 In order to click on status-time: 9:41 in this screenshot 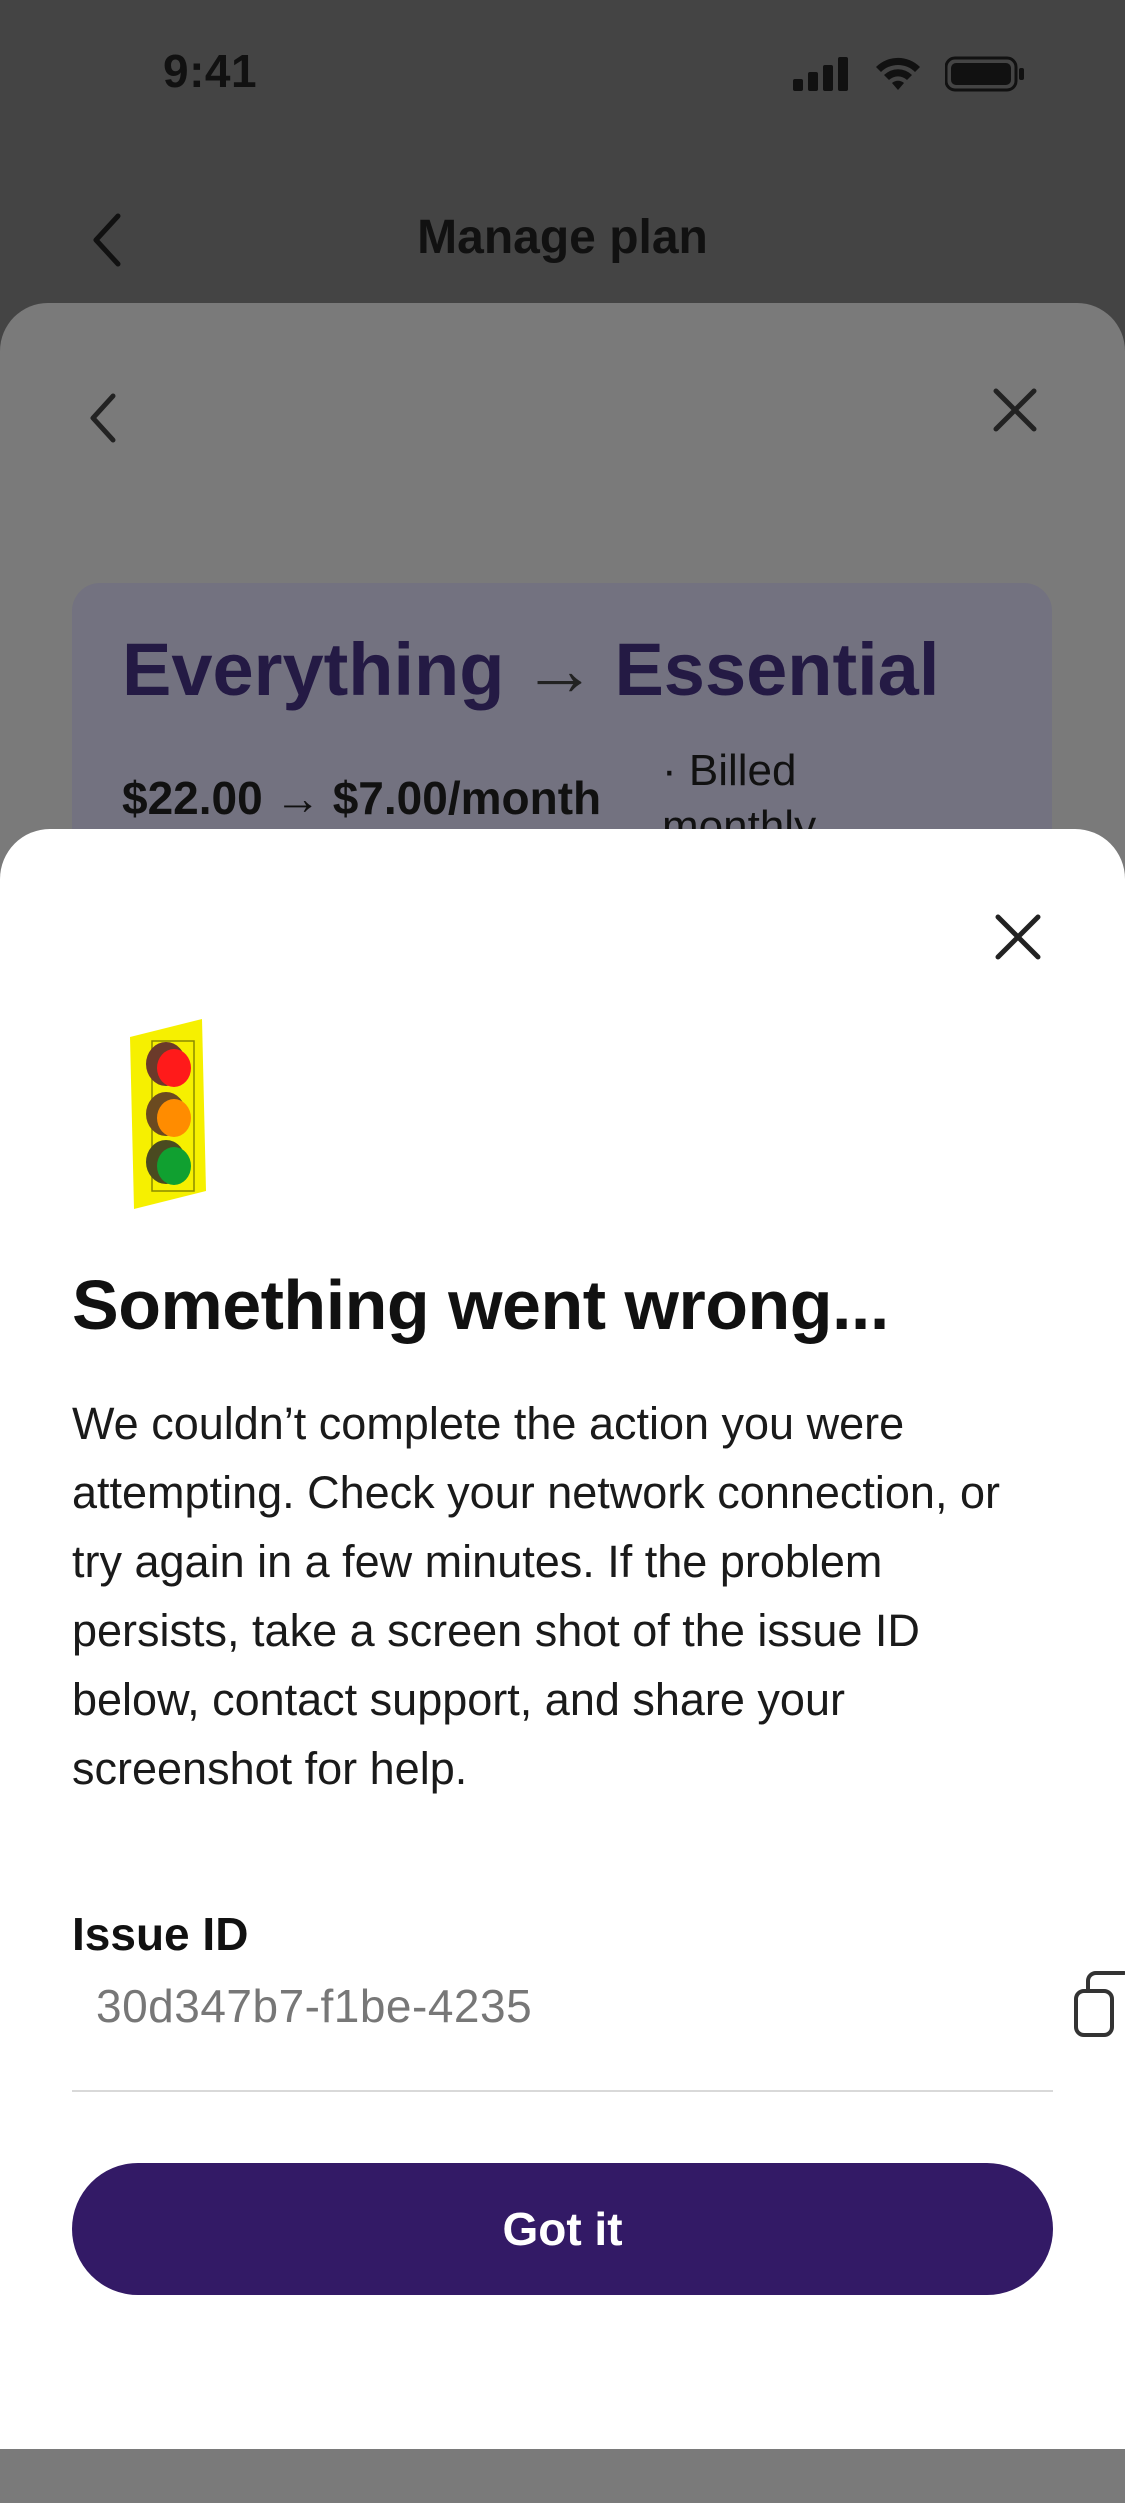, I will do `click(210, 71)`.